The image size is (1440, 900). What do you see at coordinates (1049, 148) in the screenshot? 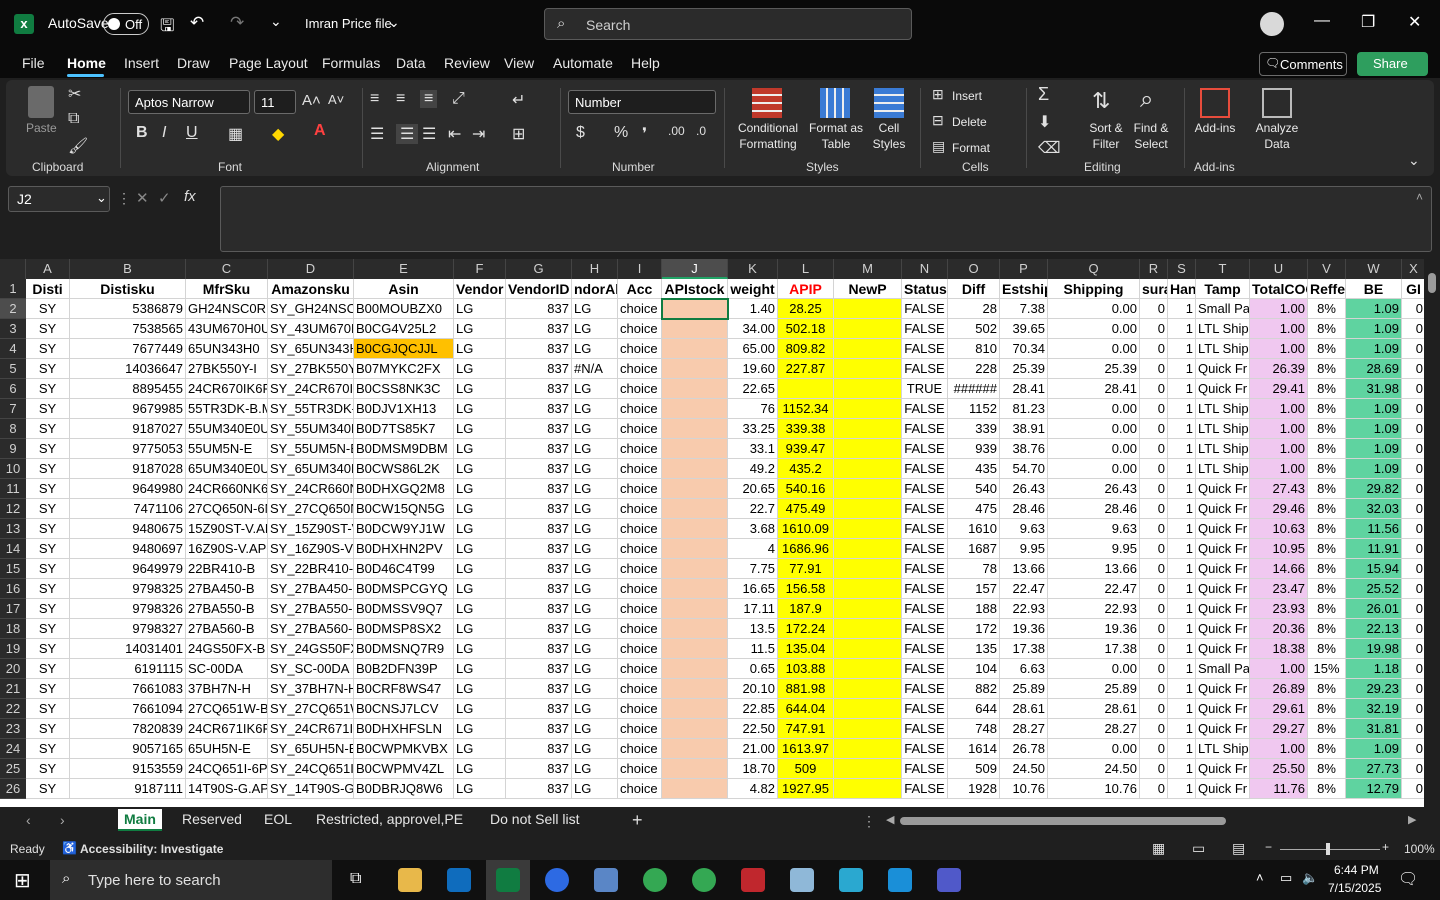
I see `clear-icon: ⌫` at bounding box center [1049, 148].